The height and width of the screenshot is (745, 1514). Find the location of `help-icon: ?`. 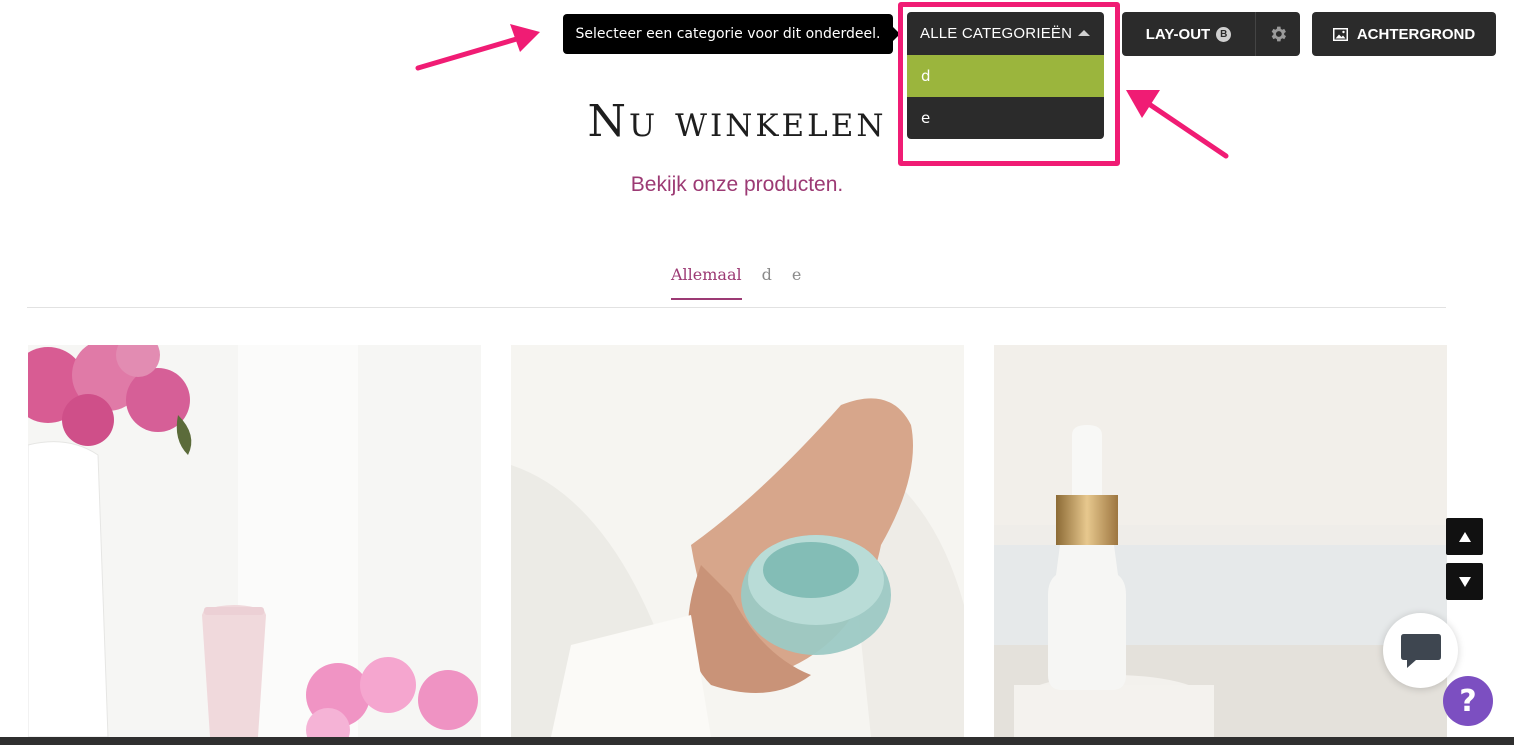

help-icon: ? is located at coordinates (1468, 701).